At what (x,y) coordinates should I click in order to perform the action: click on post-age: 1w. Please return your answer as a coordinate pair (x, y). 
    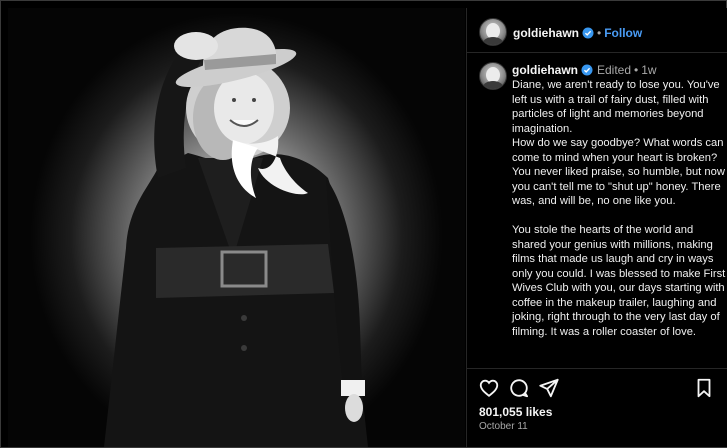
    Looking at the image, I should click on (648, 70).